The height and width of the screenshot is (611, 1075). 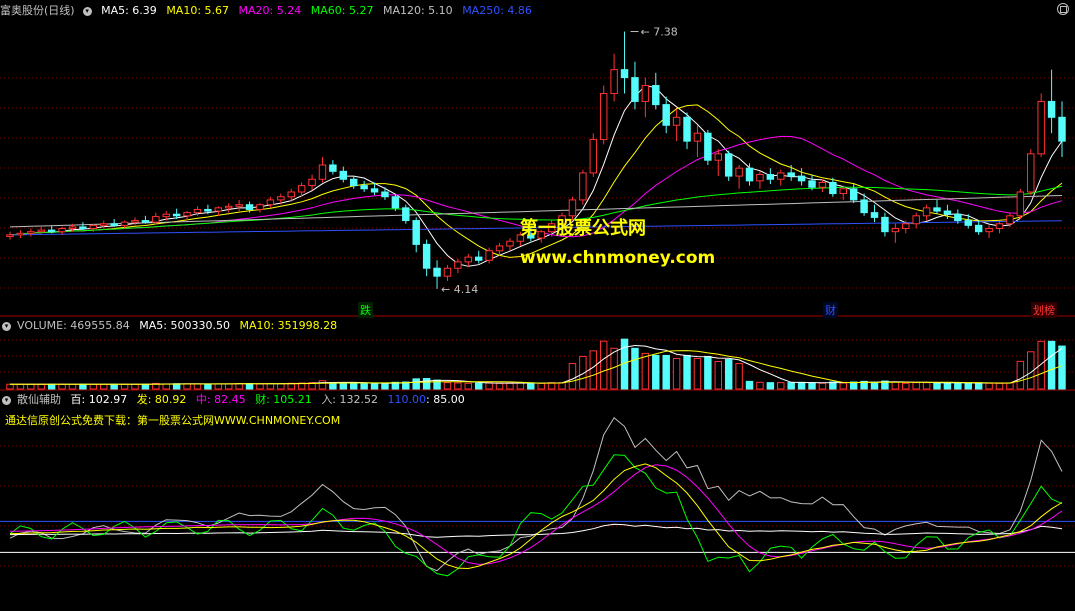 What do you see at coordinates (417, 10) in the screenshot?
I see `ma120-label: MA120: 5.10` at bounding box center [417, 10].